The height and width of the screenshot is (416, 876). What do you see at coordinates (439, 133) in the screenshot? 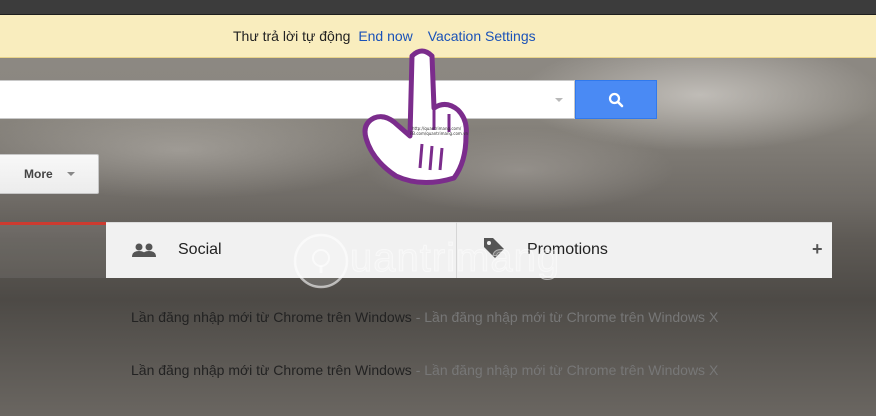
I see `hand-text-line2: FB.com/quantrimang.com.vn` at bounding box center [439, 133].